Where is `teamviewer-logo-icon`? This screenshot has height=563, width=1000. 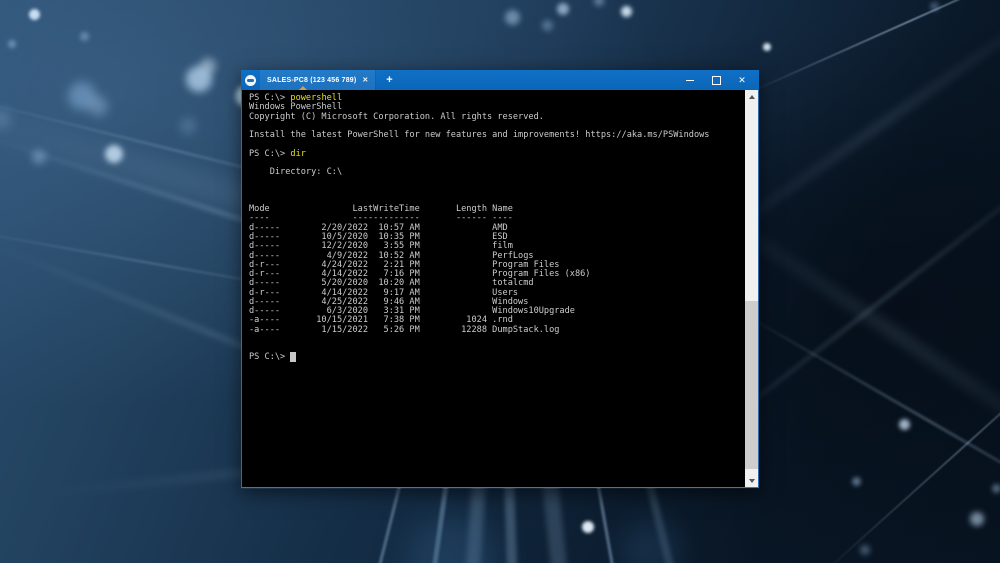 teamviewer-logo-icon is located at coordinates (250, 80).